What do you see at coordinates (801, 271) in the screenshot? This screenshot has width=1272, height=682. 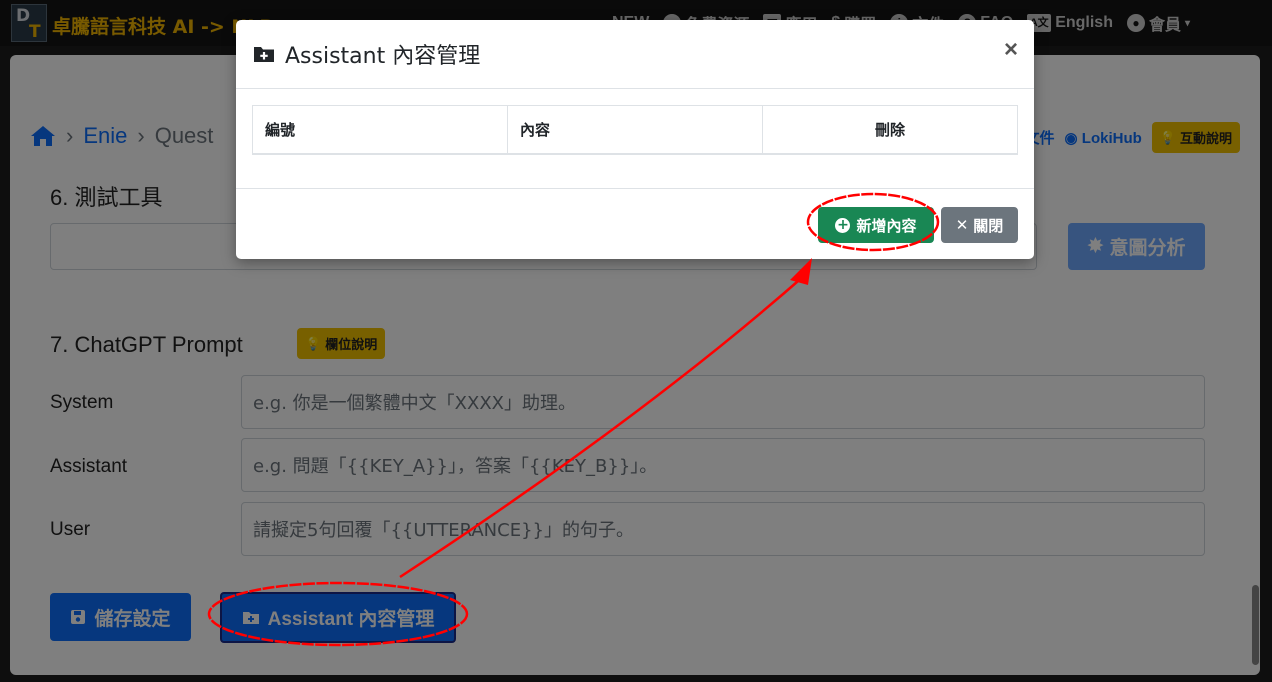 I see `annotation-arrow-head` at bounding box center [801, 271].